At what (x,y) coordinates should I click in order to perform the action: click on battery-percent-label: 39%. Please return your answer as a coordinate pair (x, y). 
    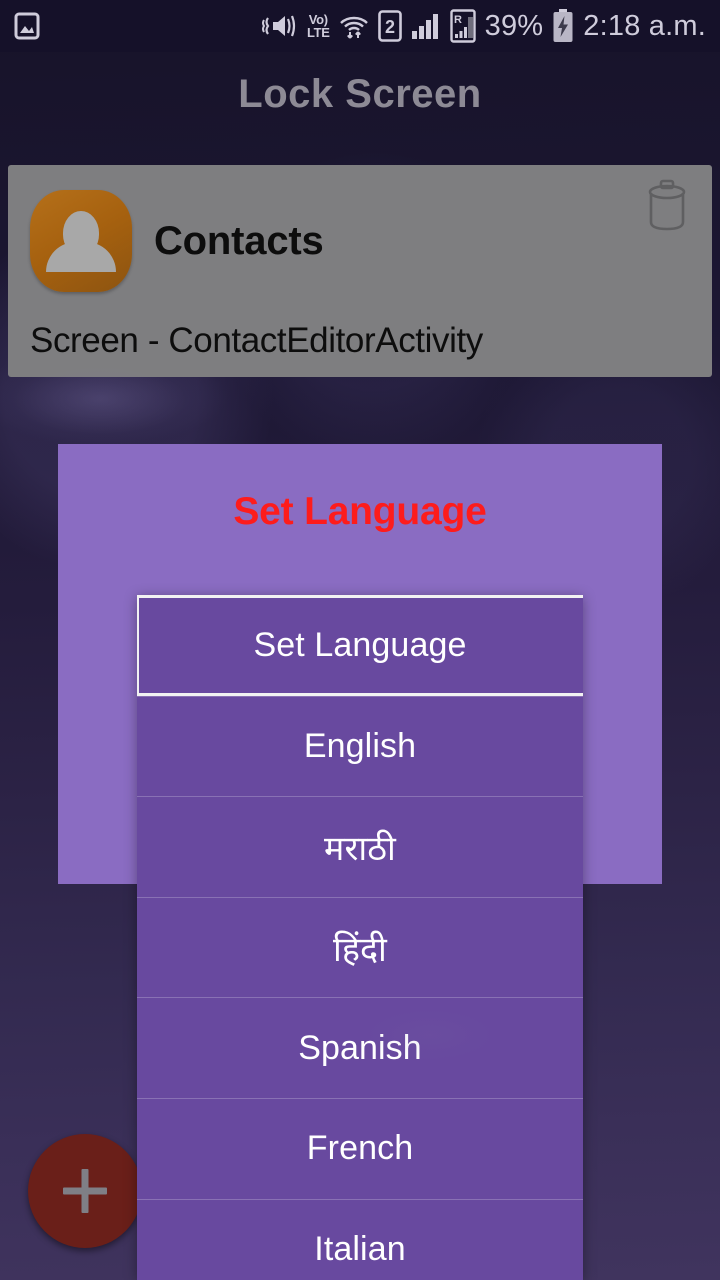
    Looking at the image, I should click on (514, 25).